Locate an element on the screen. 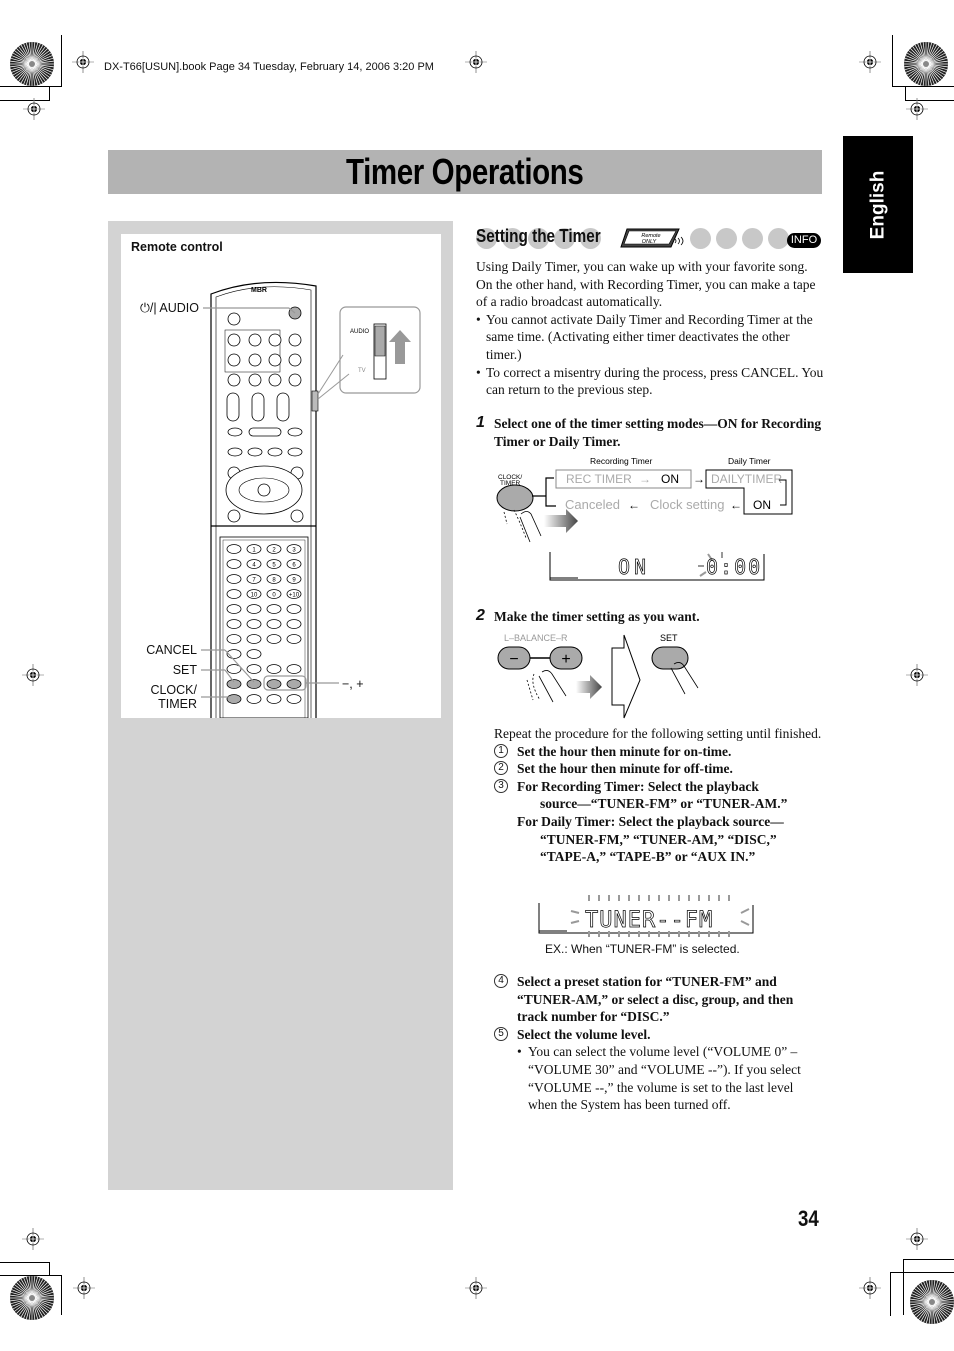  registration-starburst-top-left is located at coordinates (32, 64).